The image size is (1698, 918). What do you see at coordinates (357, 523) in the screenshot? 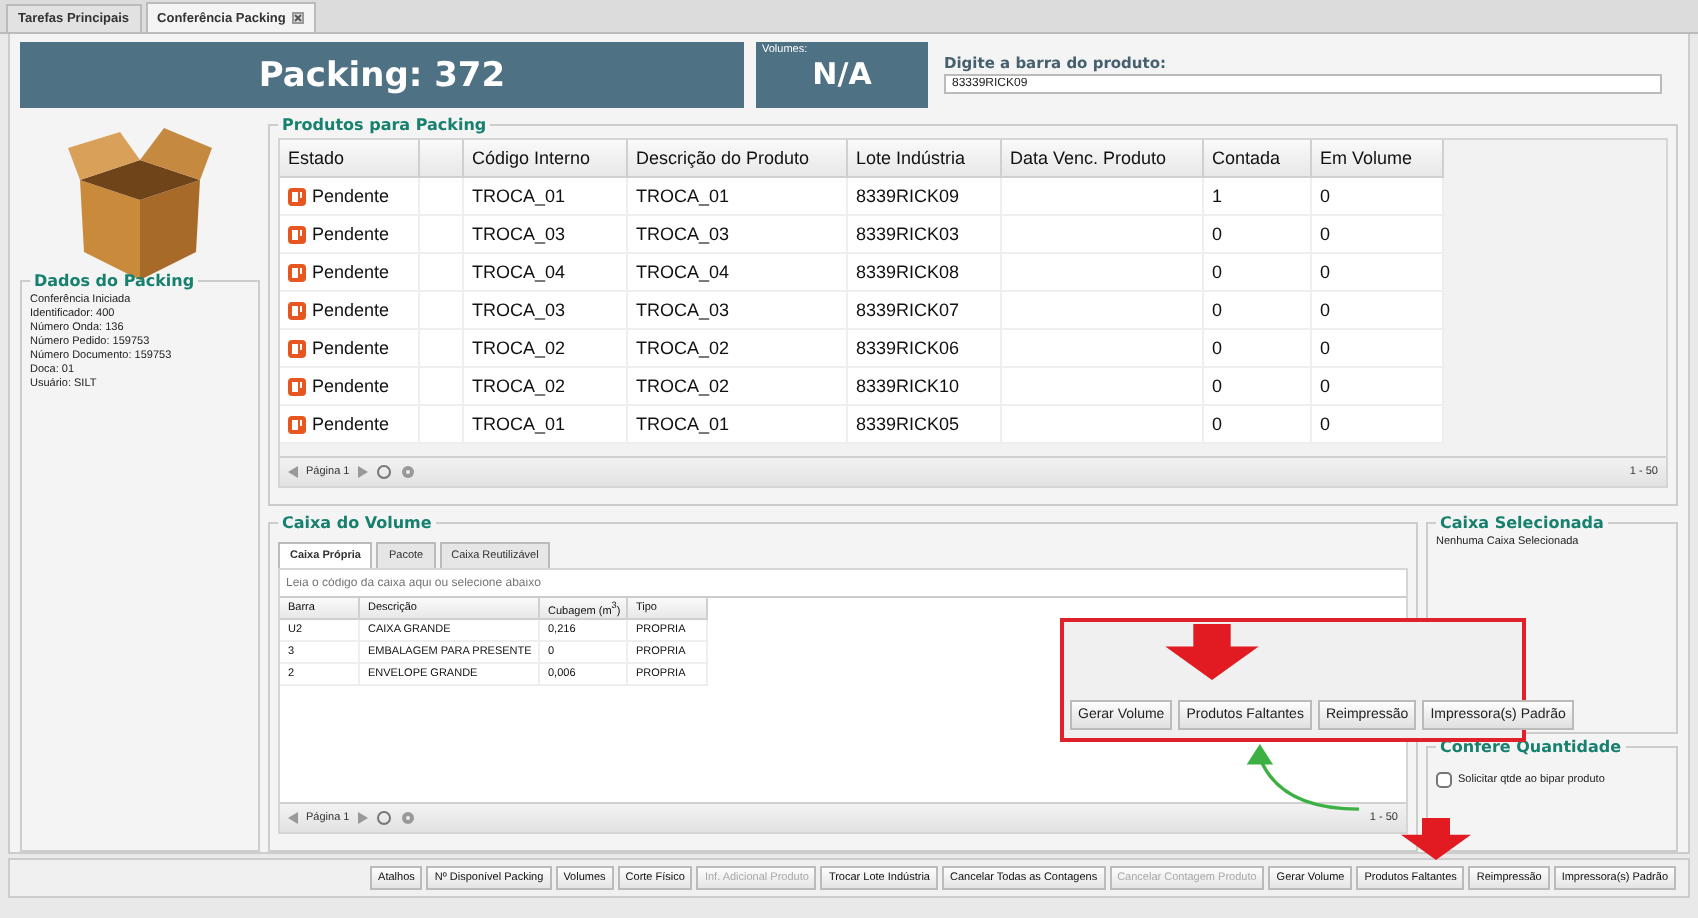
I see `panel-title: Caixa do Volume` at bounding box center [357, 523].